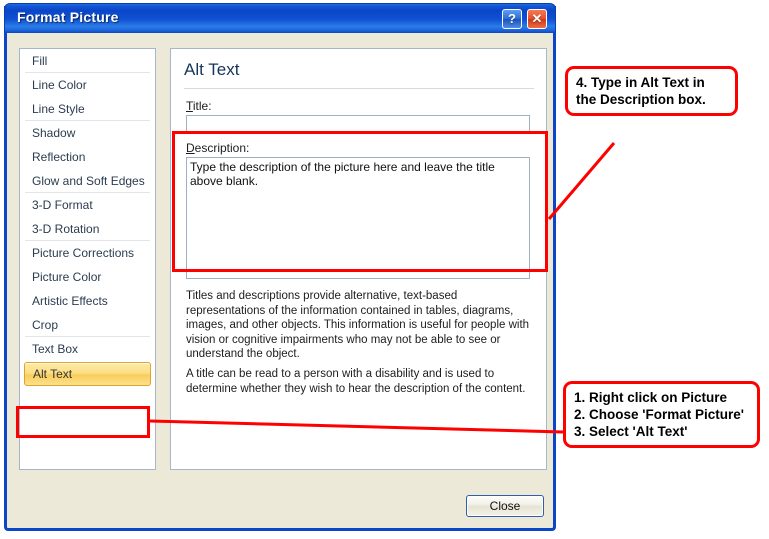 This screenshot has height=539, width=769. I want to click on window-title: Format Picture, so click(68, 17).